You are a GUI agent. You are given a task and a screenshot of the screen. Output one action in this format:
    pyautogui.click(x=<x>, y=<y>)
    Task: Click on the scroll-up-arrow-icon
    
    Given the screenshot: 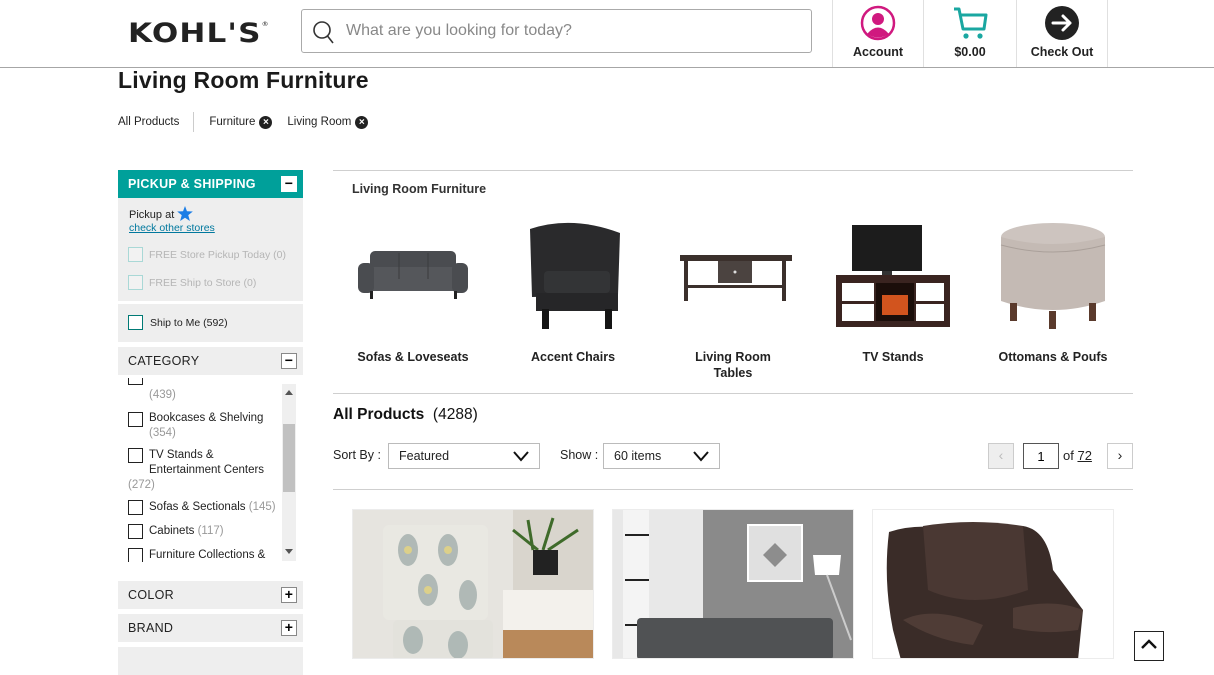 What is the action you would take?
    pyautogui.click(x=289, y=392)
    